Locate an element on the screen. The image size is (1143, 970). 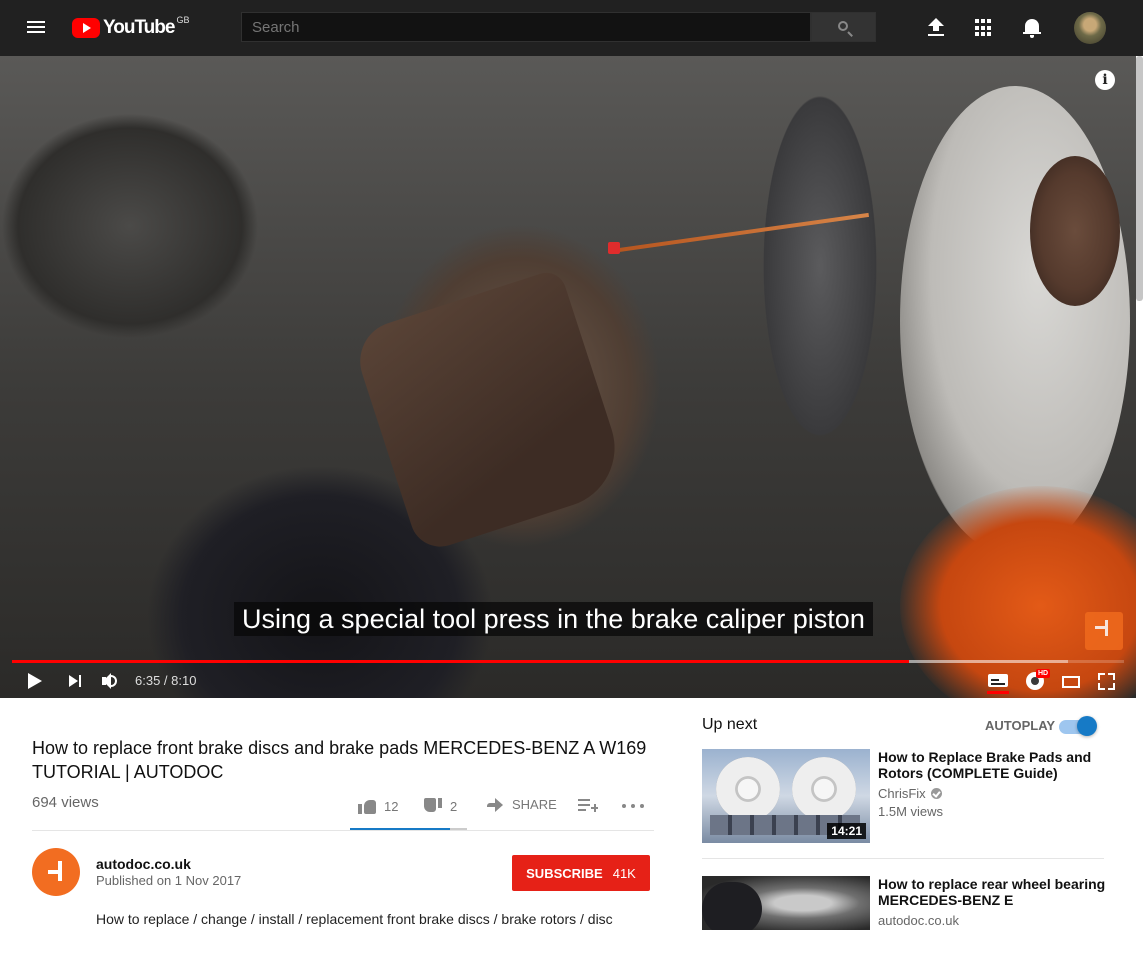
recommended-video-channel: ChrisFix is located at coordinates (910, 793).